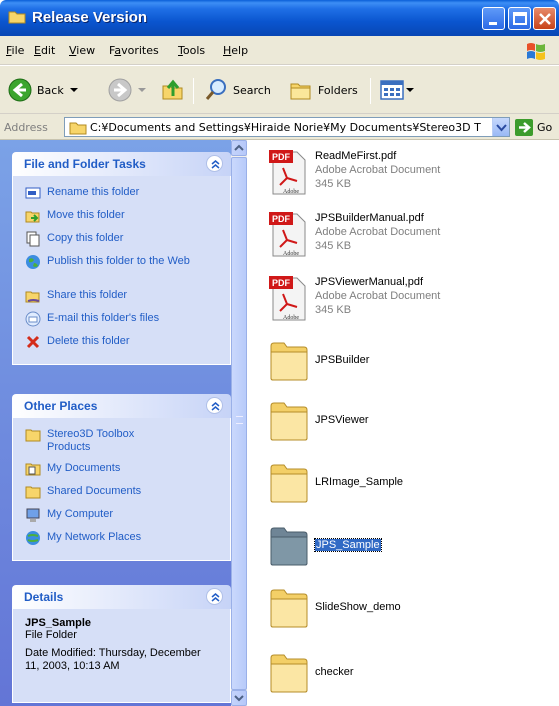 The image size is (559, 706). Describe the element at coordinates (409, 362) in the screenshot. I see `folder-item-jpsbuilder: JPSBuilder` at that location.